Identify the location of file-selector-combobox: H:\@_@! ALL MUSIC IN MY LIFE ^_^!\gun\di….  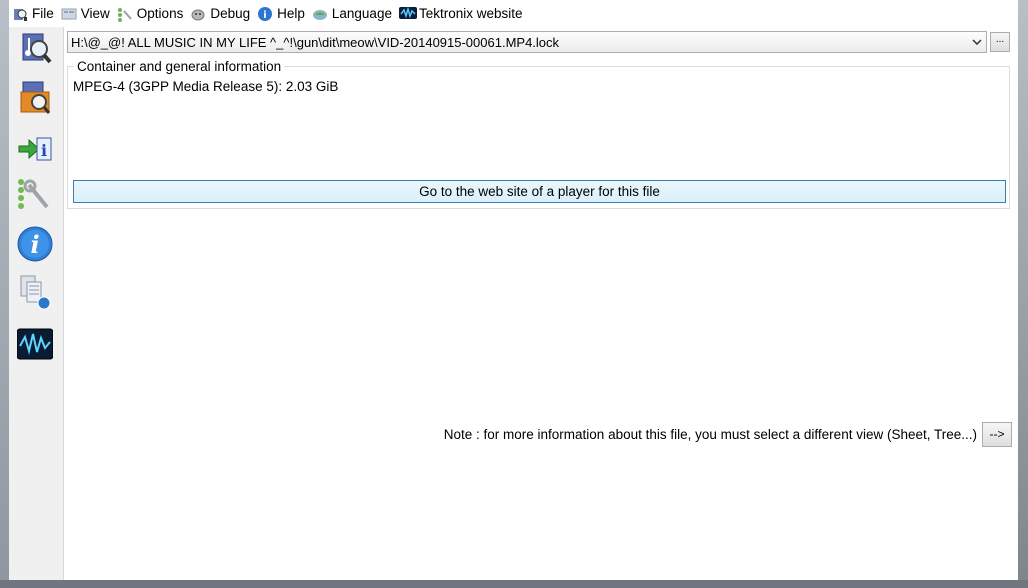
(527, 42).